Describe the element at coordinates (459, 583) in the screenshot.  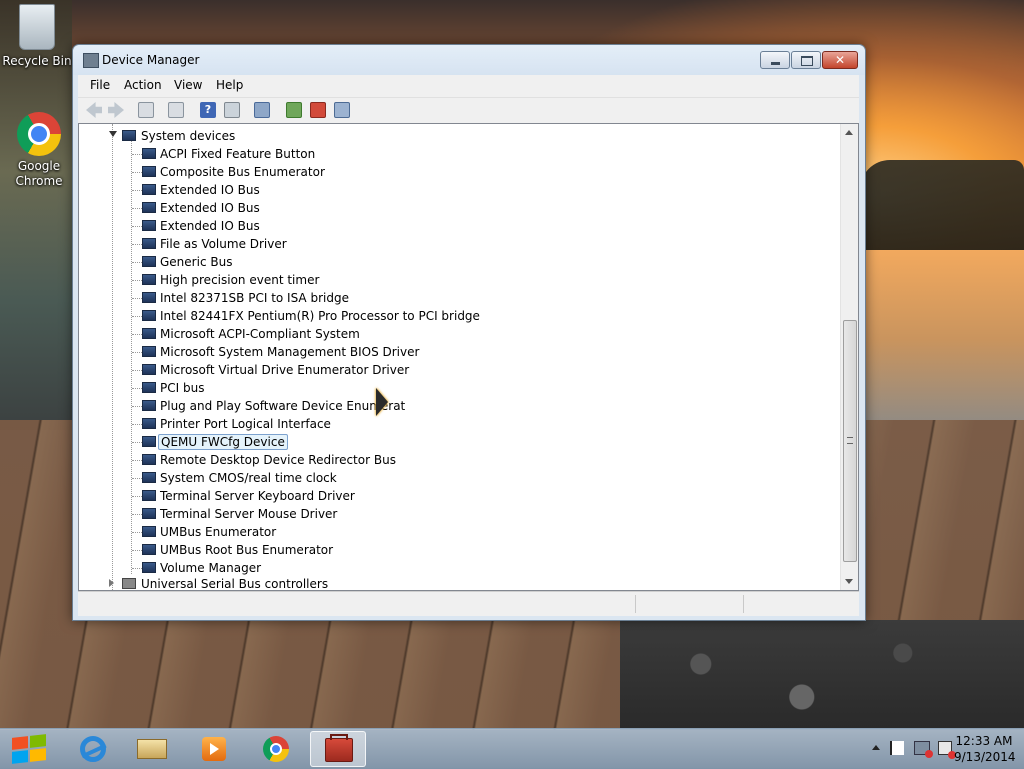
I see `tree-group-usb-controllers: Universal Serial Bus controllers` at that location.